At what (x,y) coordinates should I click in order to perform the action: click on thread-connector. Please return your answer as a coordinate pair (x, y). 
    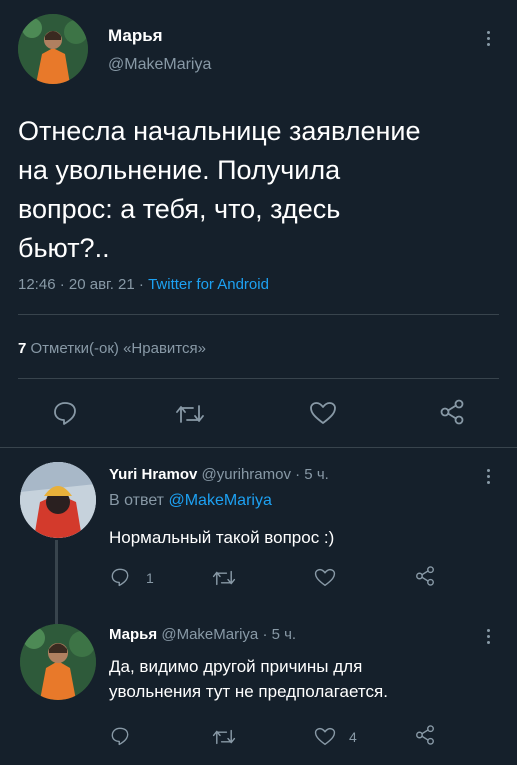
    Looking at the image, I should click on (56, 584).